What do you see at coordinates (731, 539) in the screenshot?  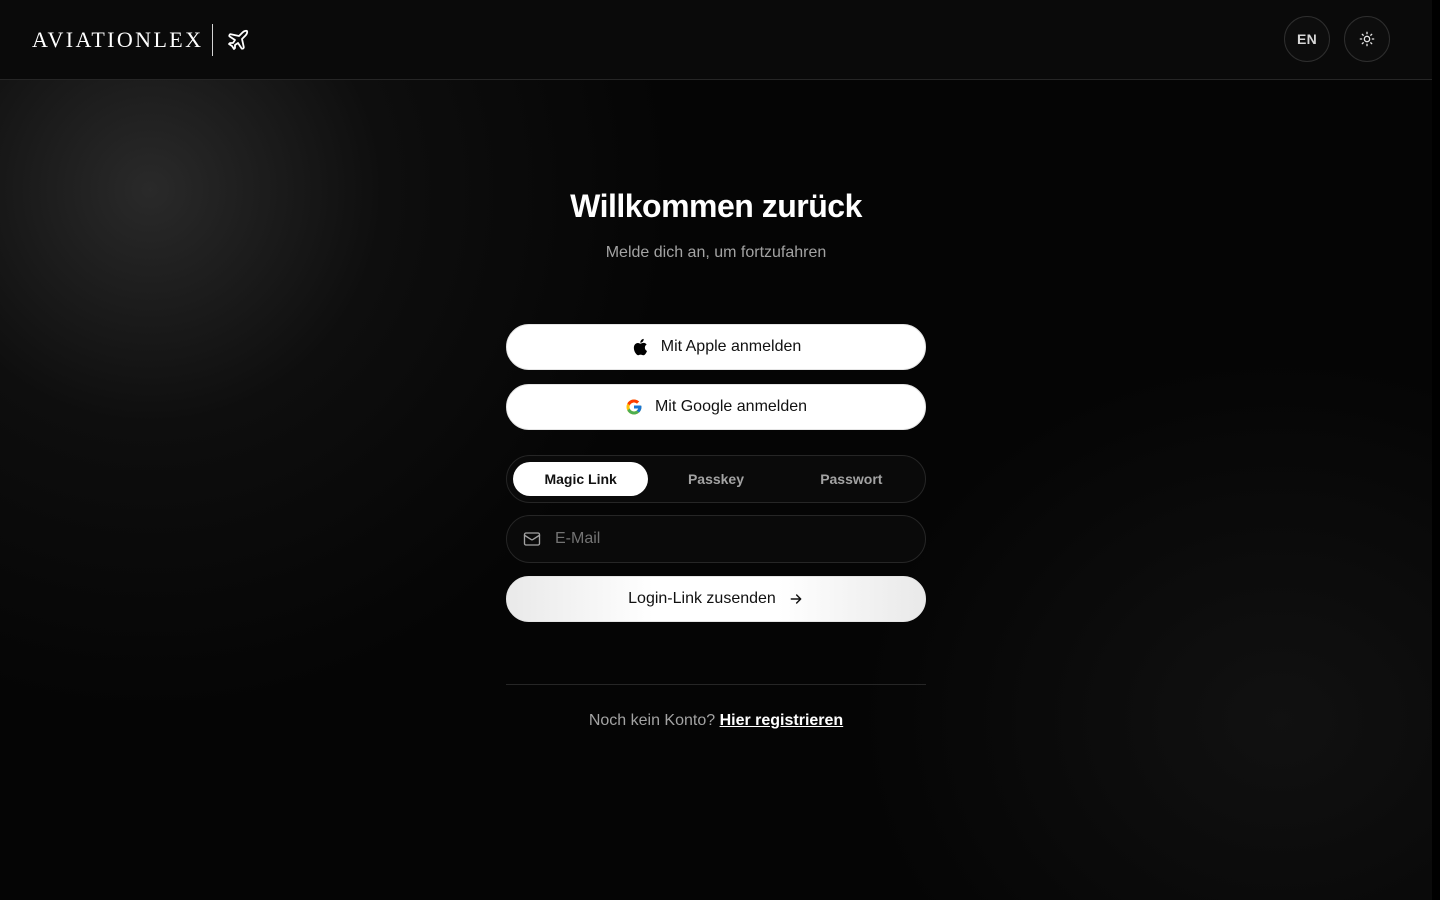 I see `email-input` at bounding box center [731, 539].